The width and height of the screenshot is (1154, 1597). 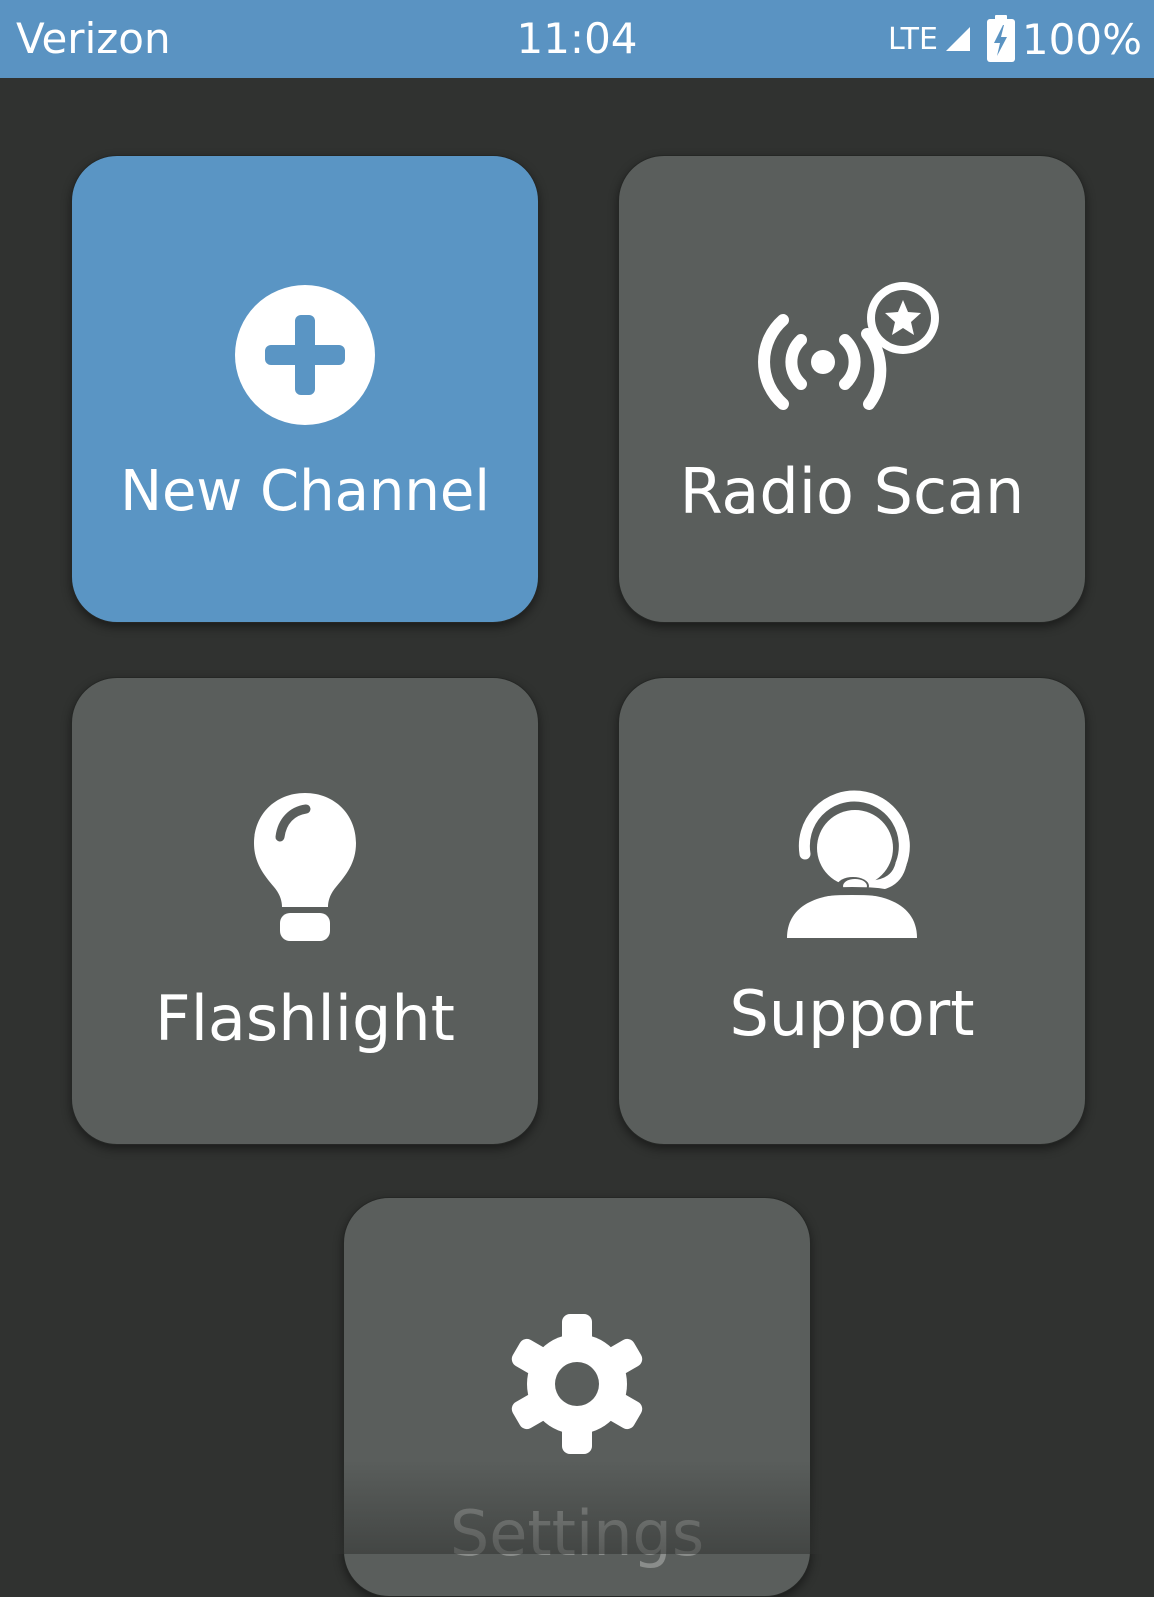 What do you see at coordinates (1081, 39) in the screenshot?
I see `battery-percent: 100%` at bounding box center [1081, 39].